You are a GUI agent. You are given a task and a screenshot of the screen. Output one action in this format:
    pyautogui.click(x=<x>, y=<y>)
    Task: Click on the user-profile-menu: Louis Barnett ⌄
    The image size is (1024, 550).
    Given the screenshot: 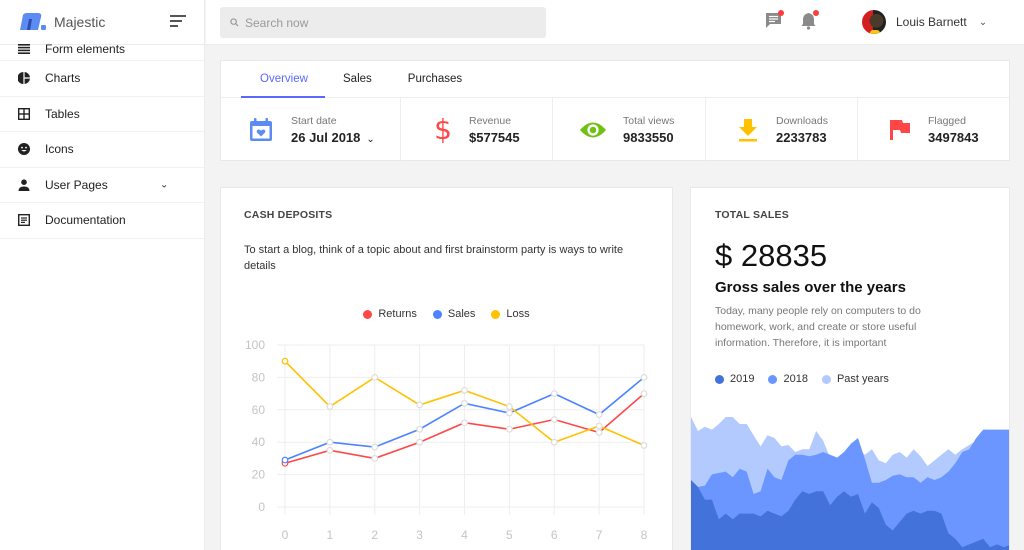 What is the action you would take?
    pyautogui.click(x=924, y=22)
    